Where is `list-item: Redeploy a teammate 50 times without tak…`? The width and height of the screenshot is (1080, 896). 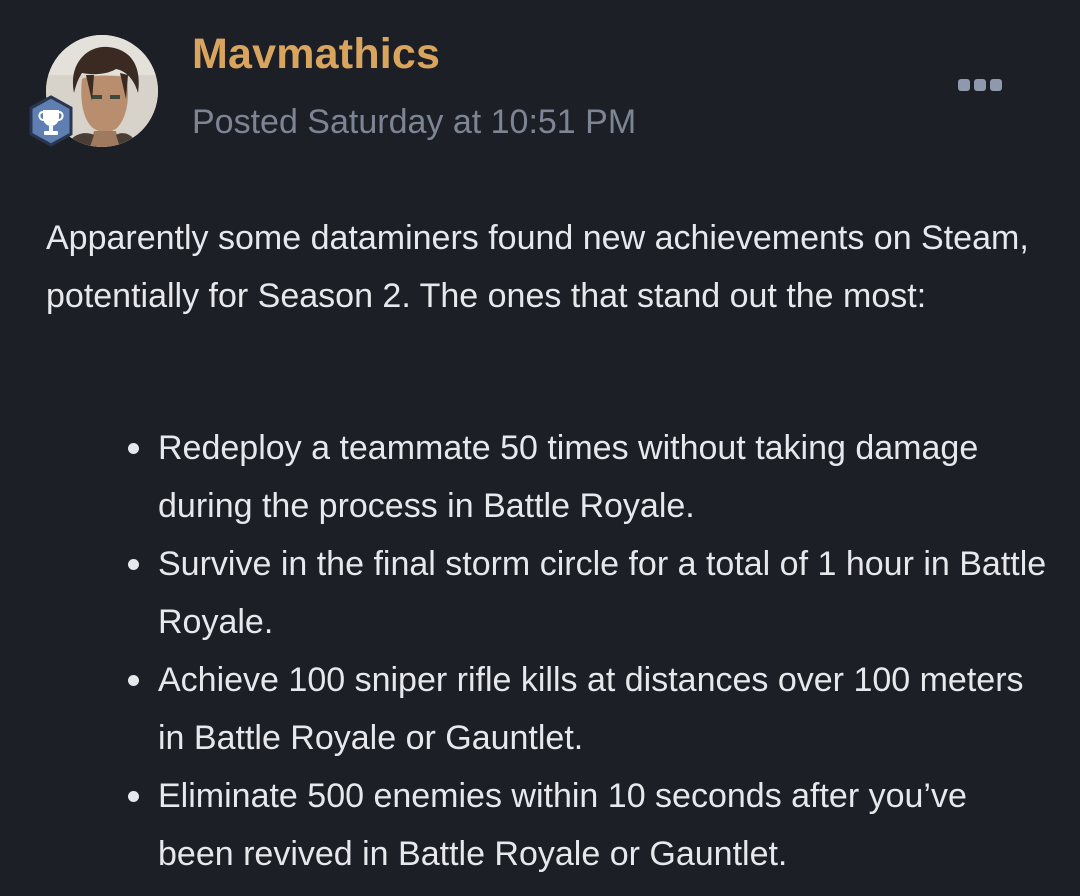 list-item: Redeploy a teammate 50 times without tak… is located at coordinates (588, 477).